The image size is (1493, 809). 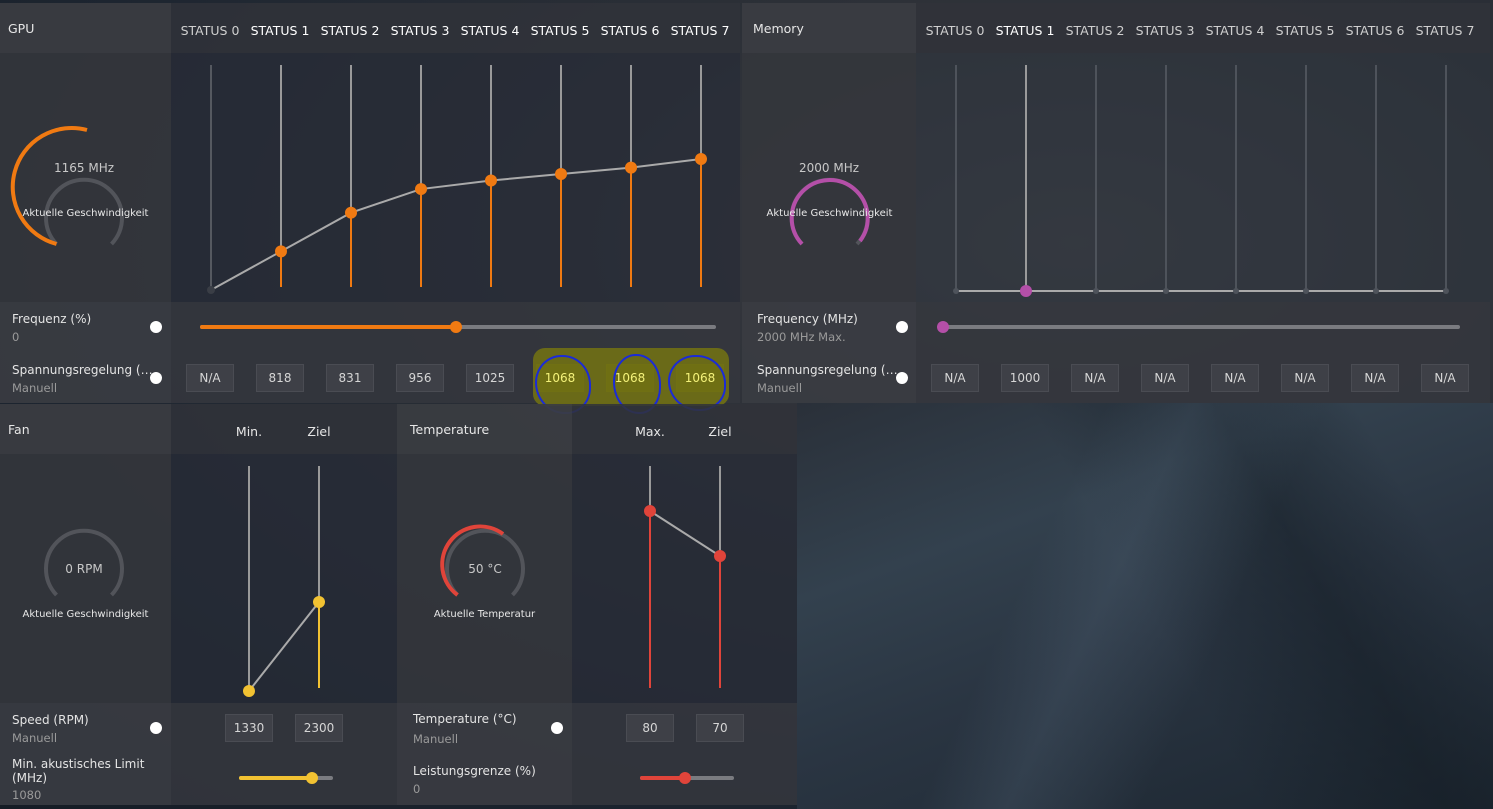 I want to click on memory-voltage-toggle, so click(x=897, y=378).